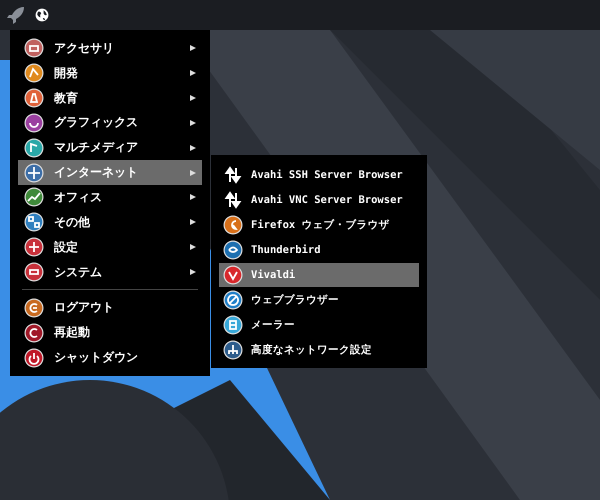 The image size is (600, 500). I want to click on menu-item: Thunderbird, so click(319, 250).